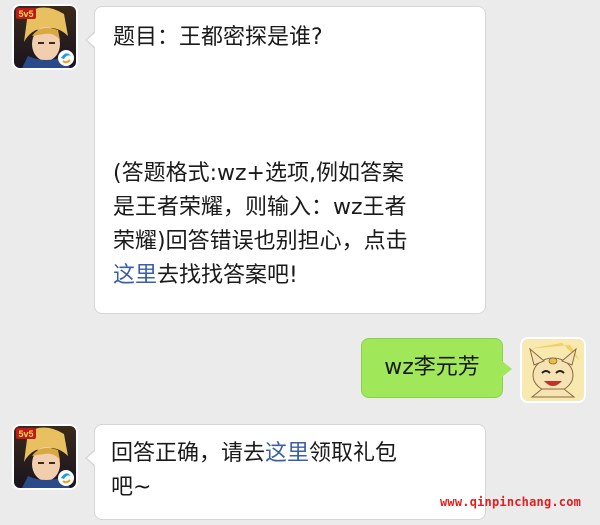  I want to click on cat-avatar-icon, so click(553, 370).